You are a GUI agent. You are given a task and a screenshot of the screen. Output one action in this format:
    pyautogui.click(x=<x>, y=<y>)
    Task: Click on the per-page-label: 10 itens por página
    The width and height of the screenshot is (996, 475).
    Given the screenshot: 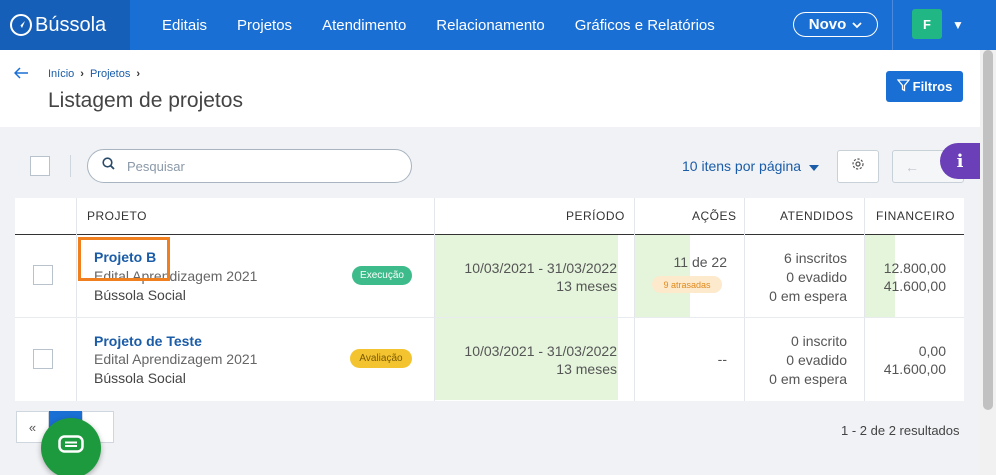 What is the action you would take?
    pyautogui.click(x=742, y=166)
    